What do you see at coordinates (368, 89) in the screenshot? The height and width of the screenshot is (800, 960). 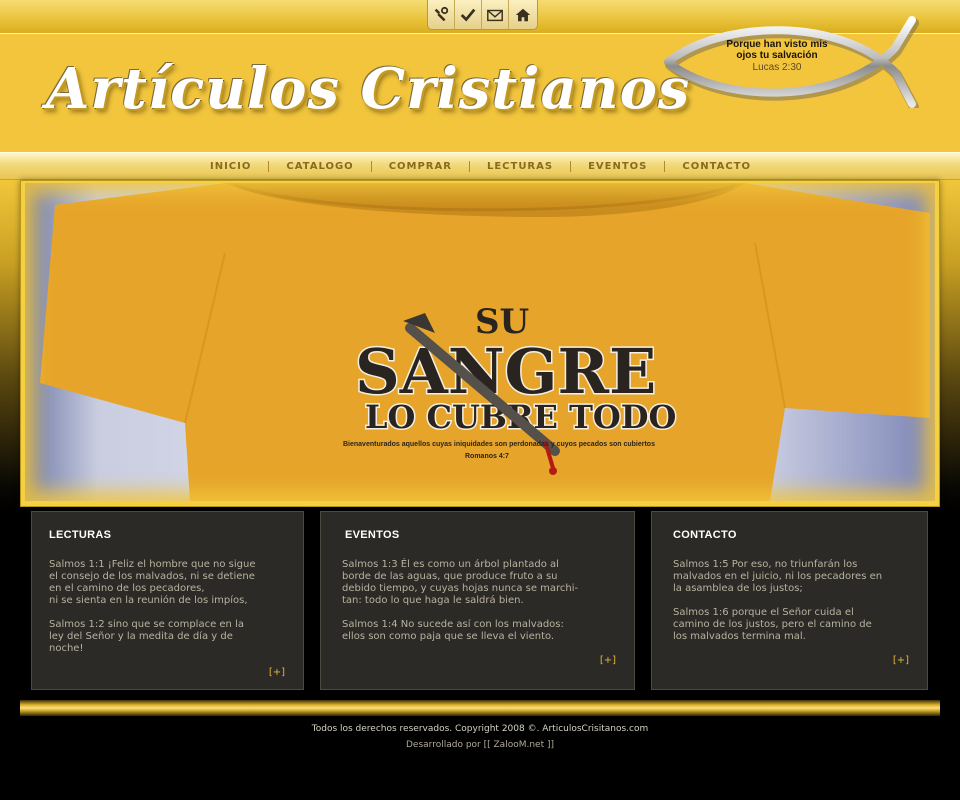 I see `site-logo: Artículos Cristianos` at bounding box center [368, 89].